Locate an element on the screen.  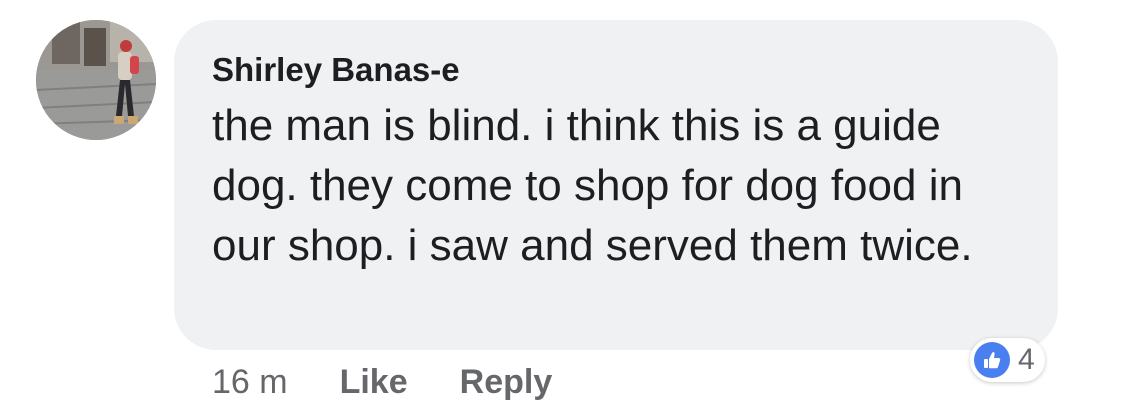
avatar-photo is located at coordinates (96, 80).